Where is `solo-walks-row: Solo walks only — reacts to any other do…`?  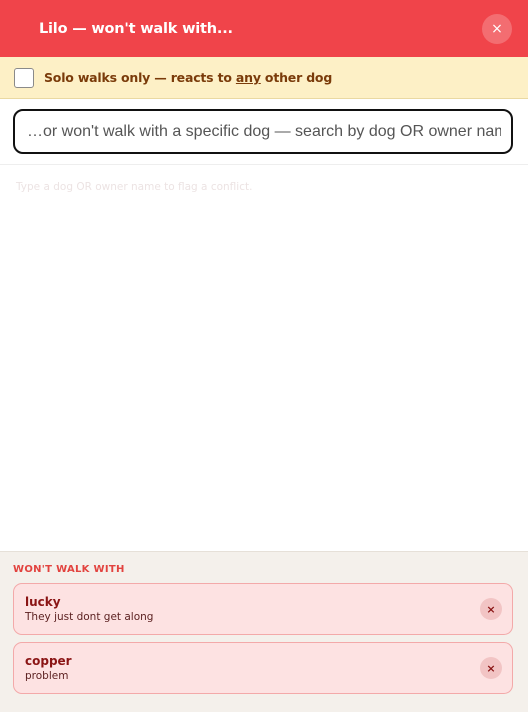 solo-walks-row: Solo walks only — reacts to any other do… is located at coordinates (264, 78).